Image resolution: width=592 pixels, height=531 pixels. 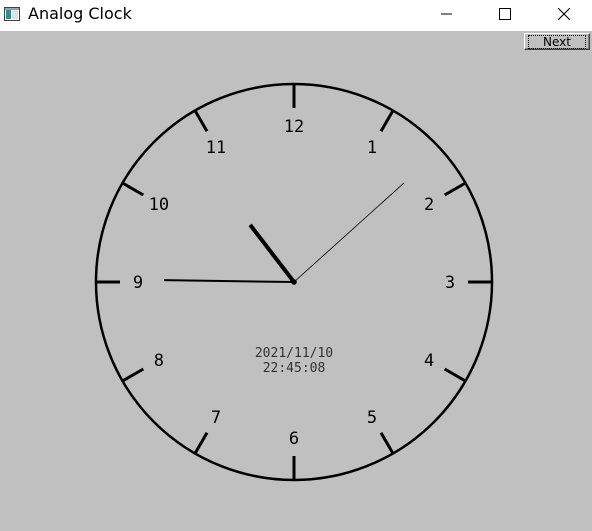 I want to click on clock-numeral-6: 6, so click(x=294, y=439).